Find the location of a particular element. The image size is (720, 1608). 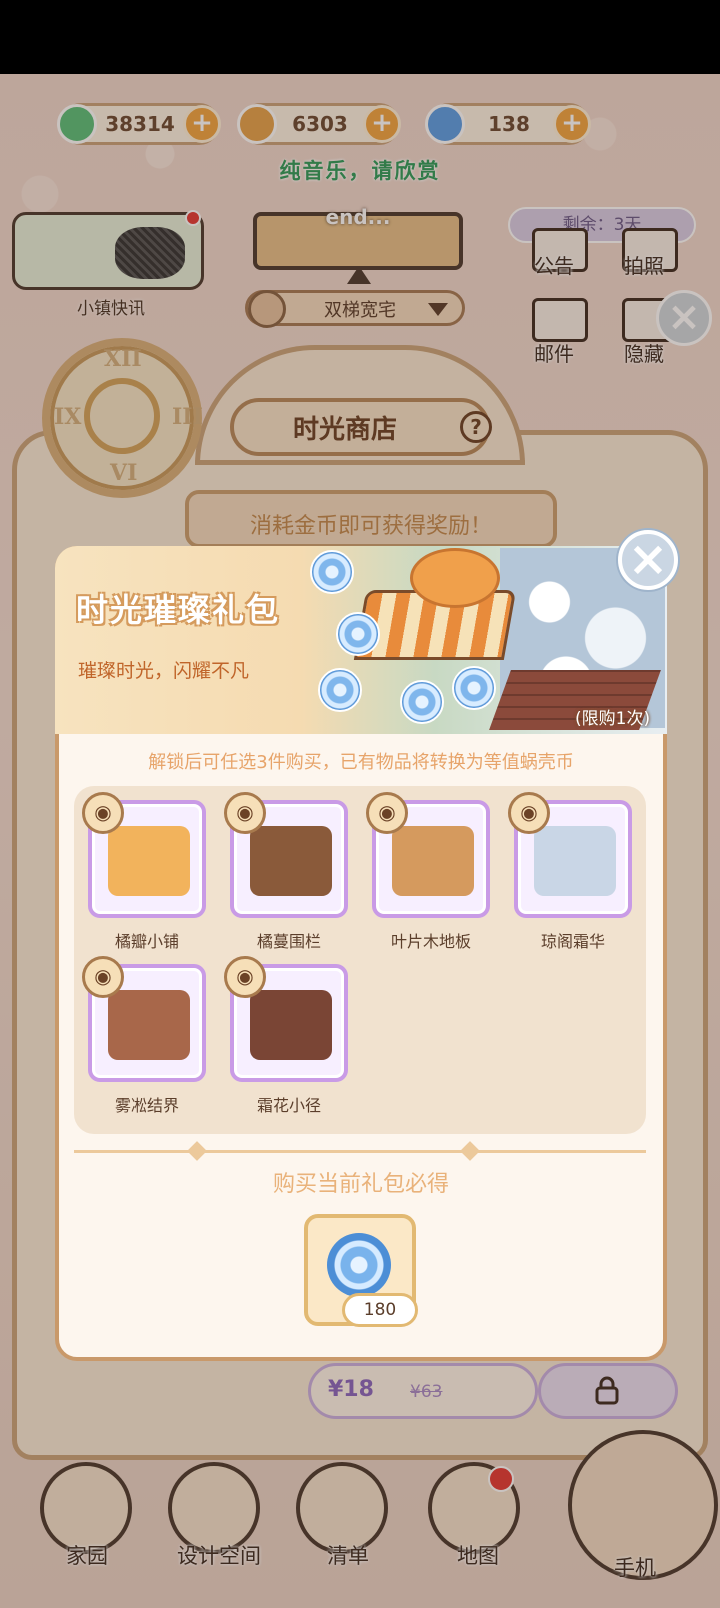

item-label: 橘蔓围栏 is located at coordinates (288, 941).